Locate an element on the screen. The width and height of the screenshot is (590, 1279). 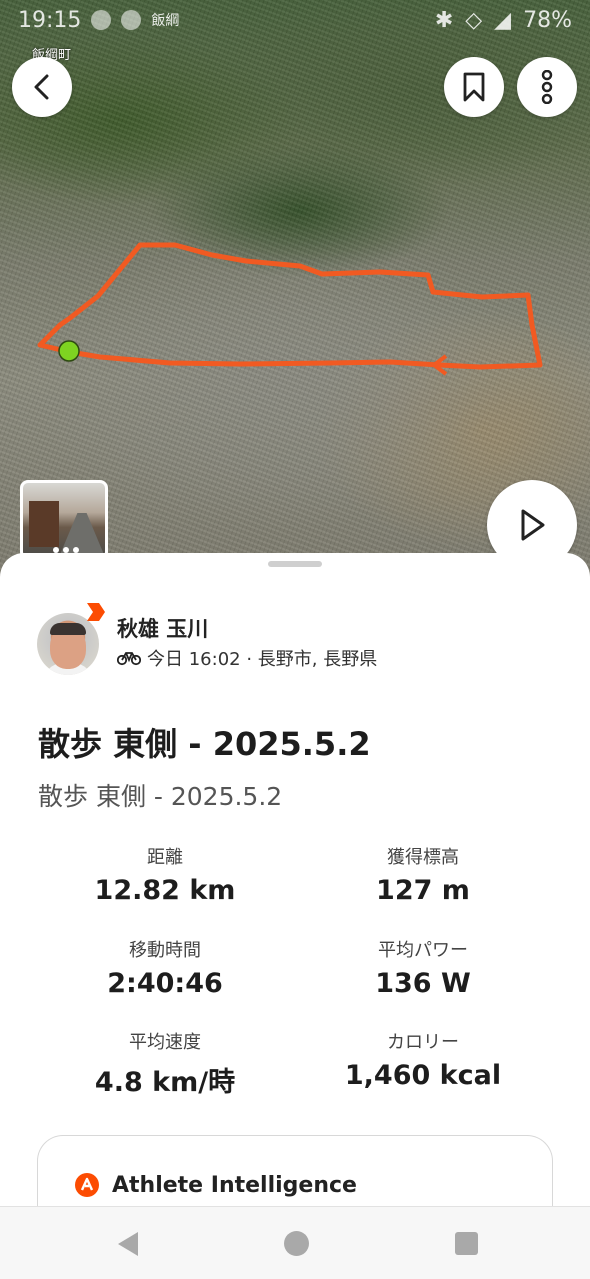
bookmark-icon is located at coordinates (474, 87).